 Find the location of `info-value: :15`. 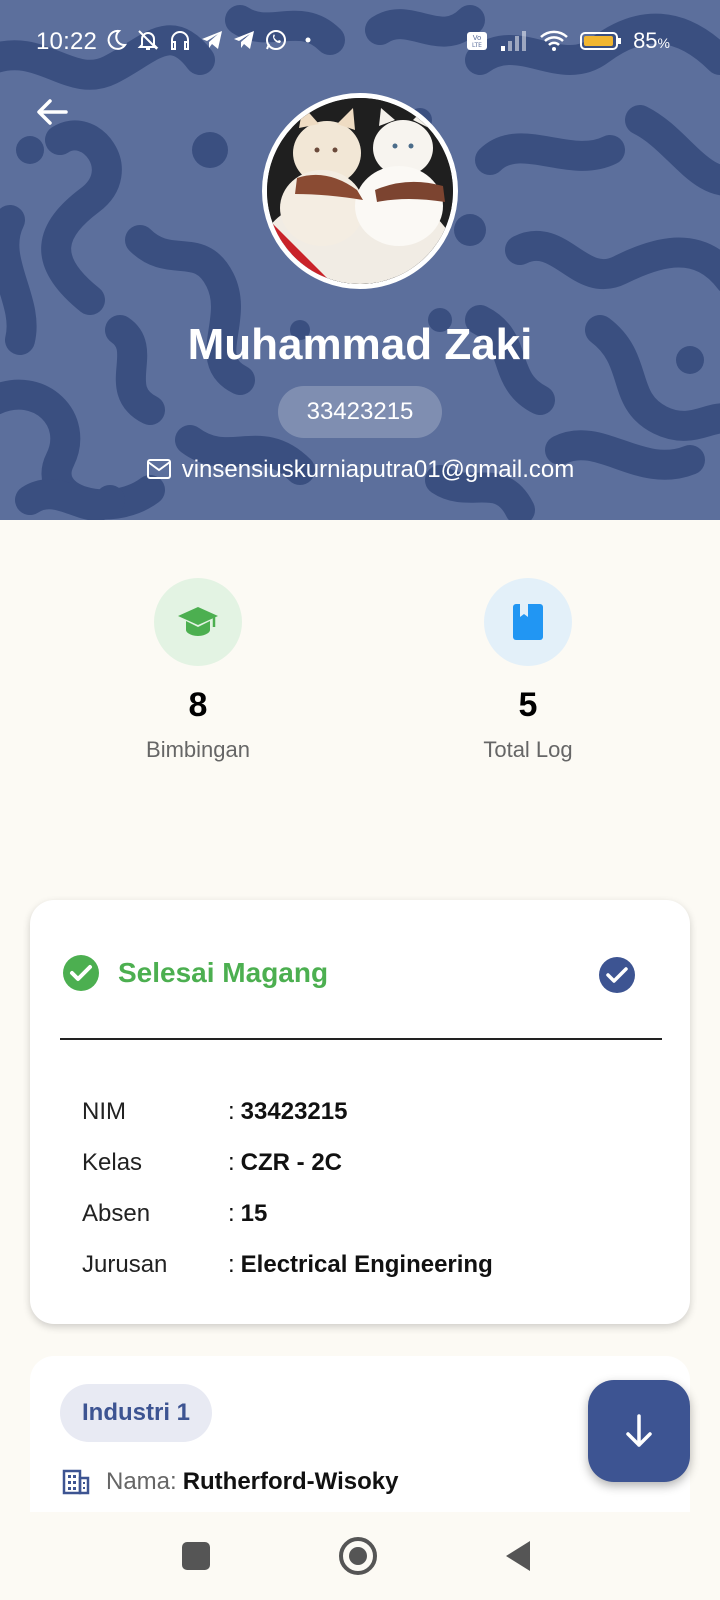

info-value: :15 is located at coordinates (248, 1213).